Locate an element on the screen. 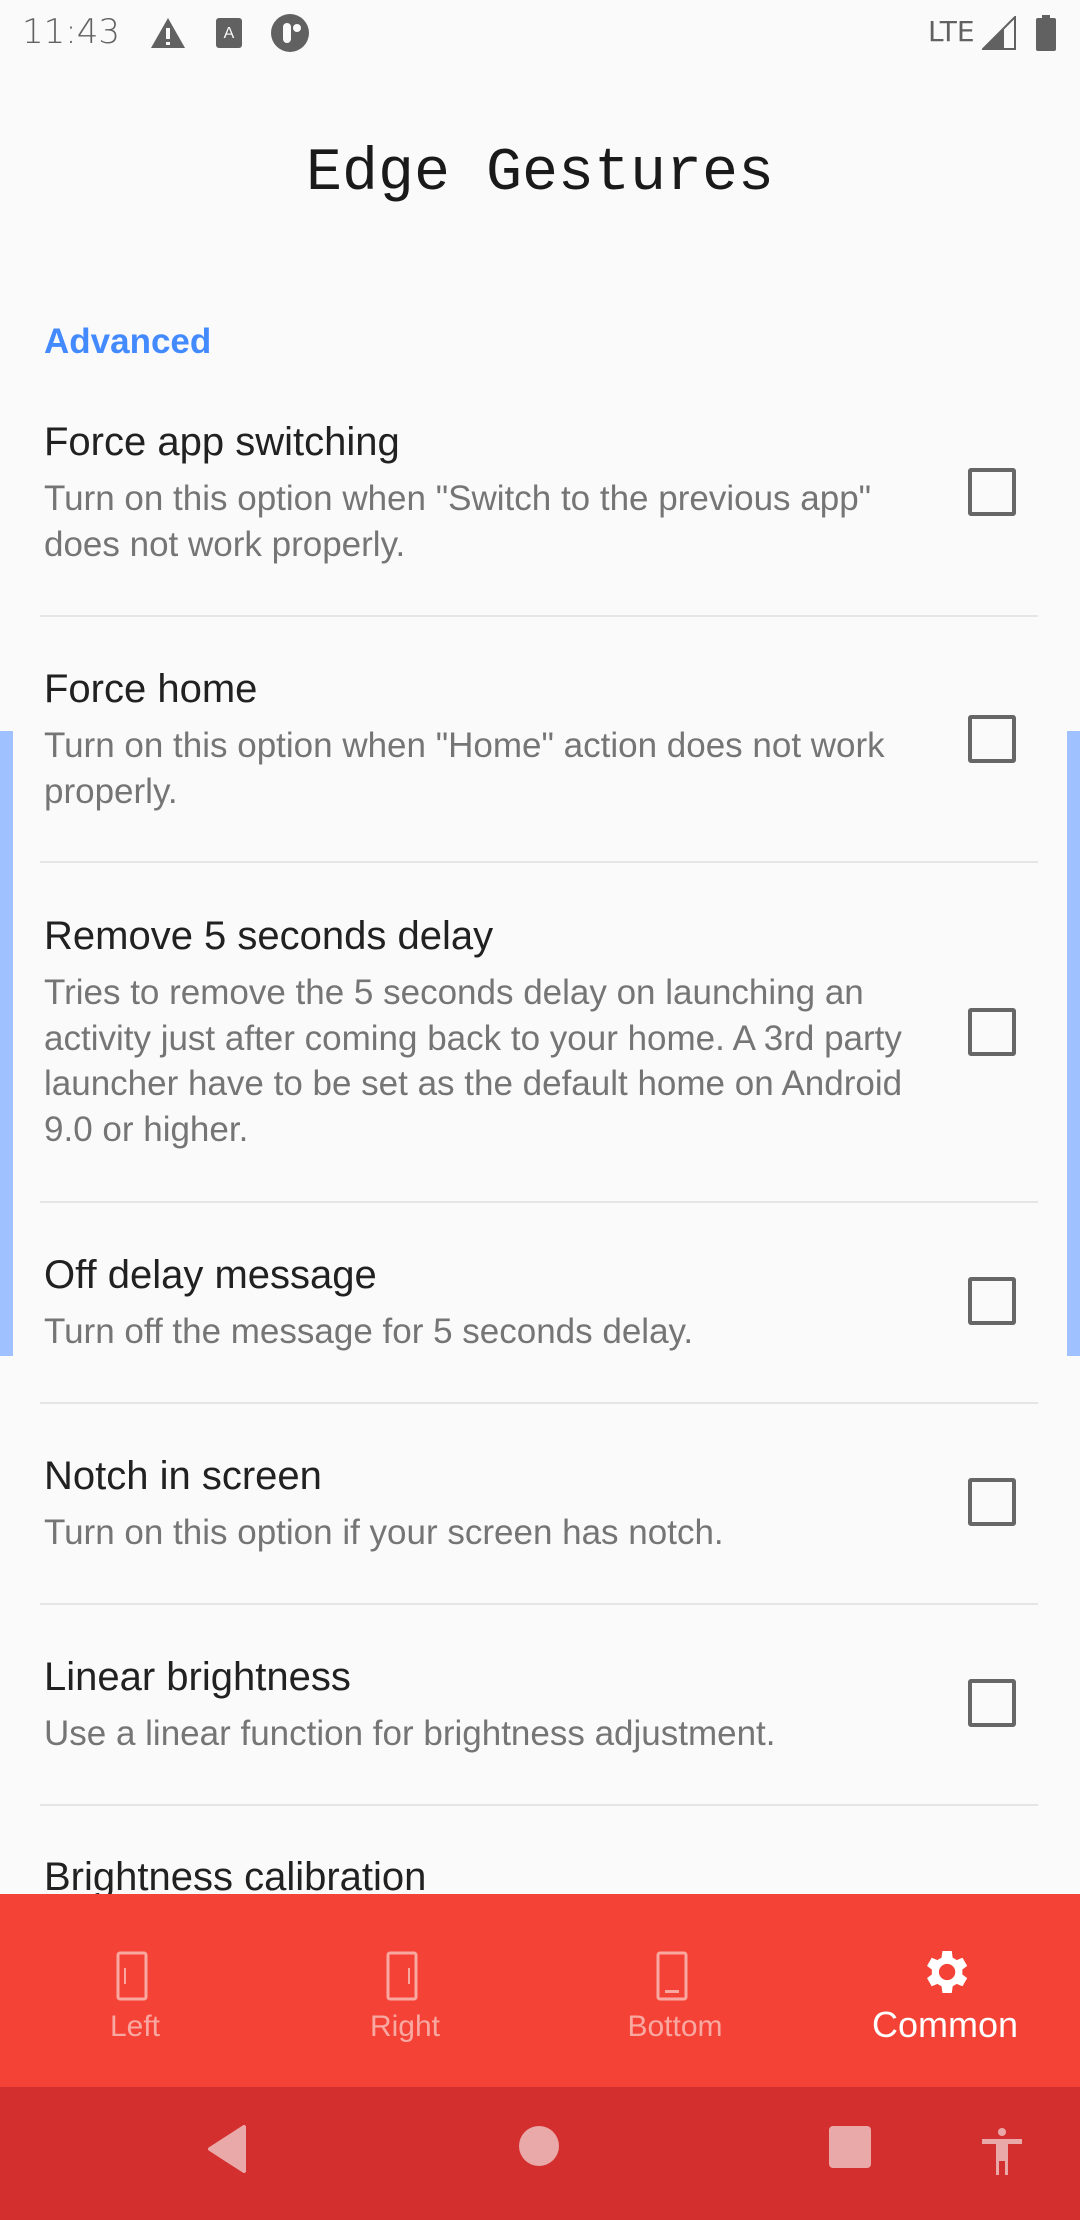  force-home-checkbox is located at coordinates (992, 739).